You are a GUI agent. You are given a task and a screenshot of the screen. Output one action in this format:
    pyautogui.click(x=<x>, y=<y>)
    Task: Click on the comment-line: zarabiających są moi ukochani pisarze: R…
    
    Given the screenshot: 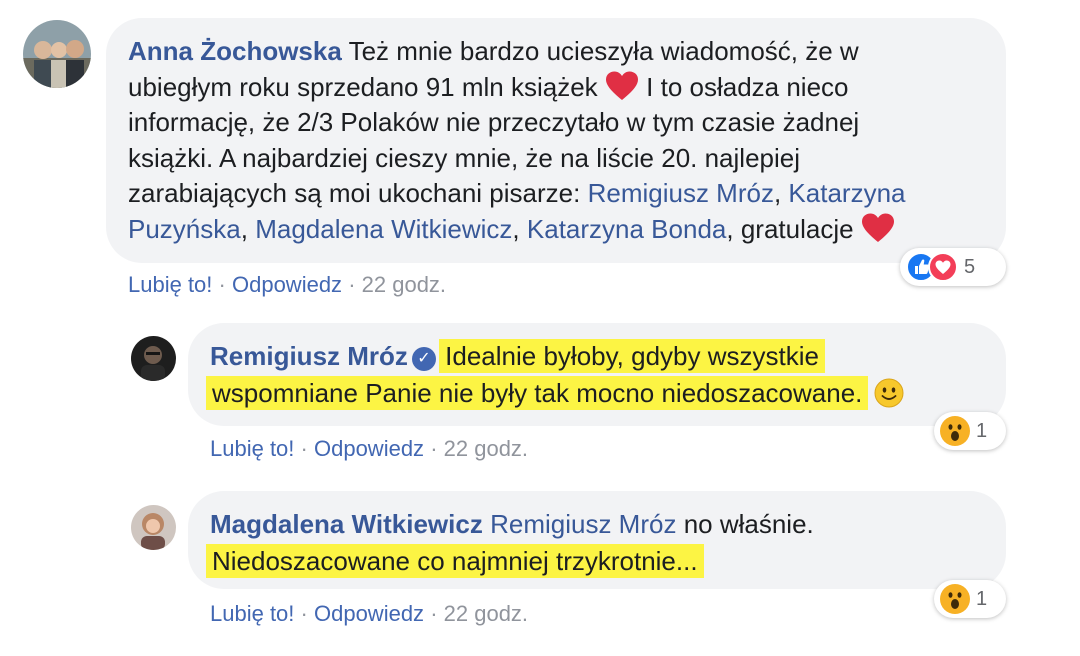 What is the action you would take?
    pyautogui.click(x=517, y=193)
    